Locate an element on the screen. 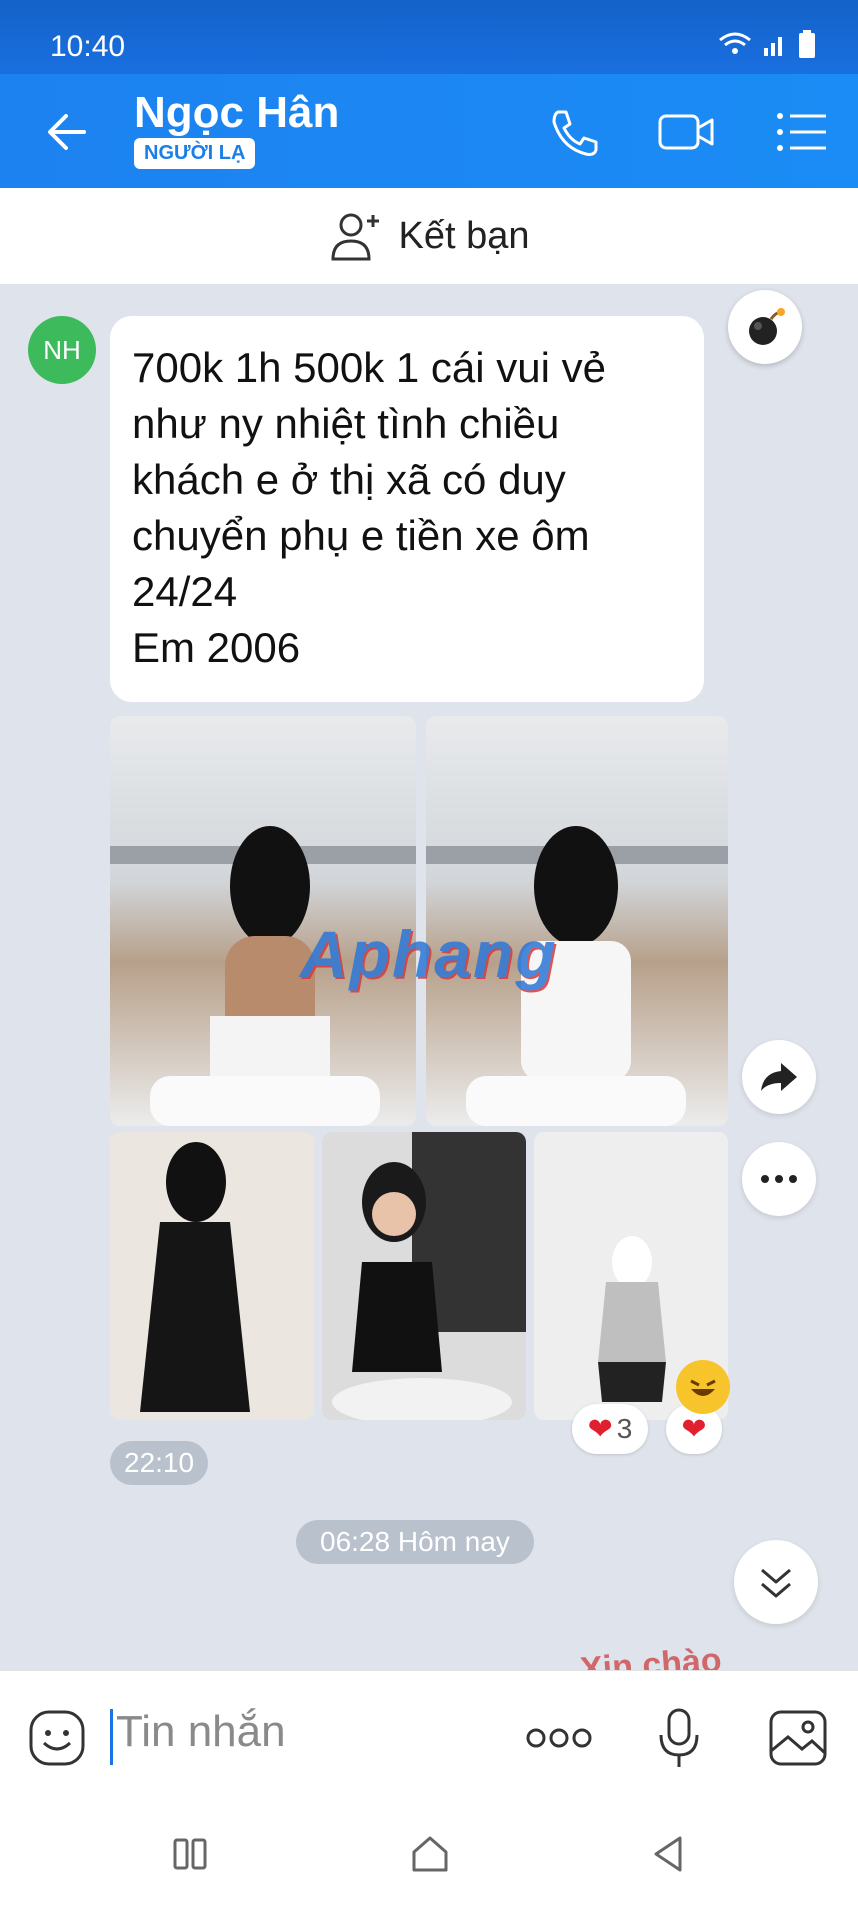 This screenshot has width=858, height=1908. microphone-icon is located at coordinates (679, 1738).